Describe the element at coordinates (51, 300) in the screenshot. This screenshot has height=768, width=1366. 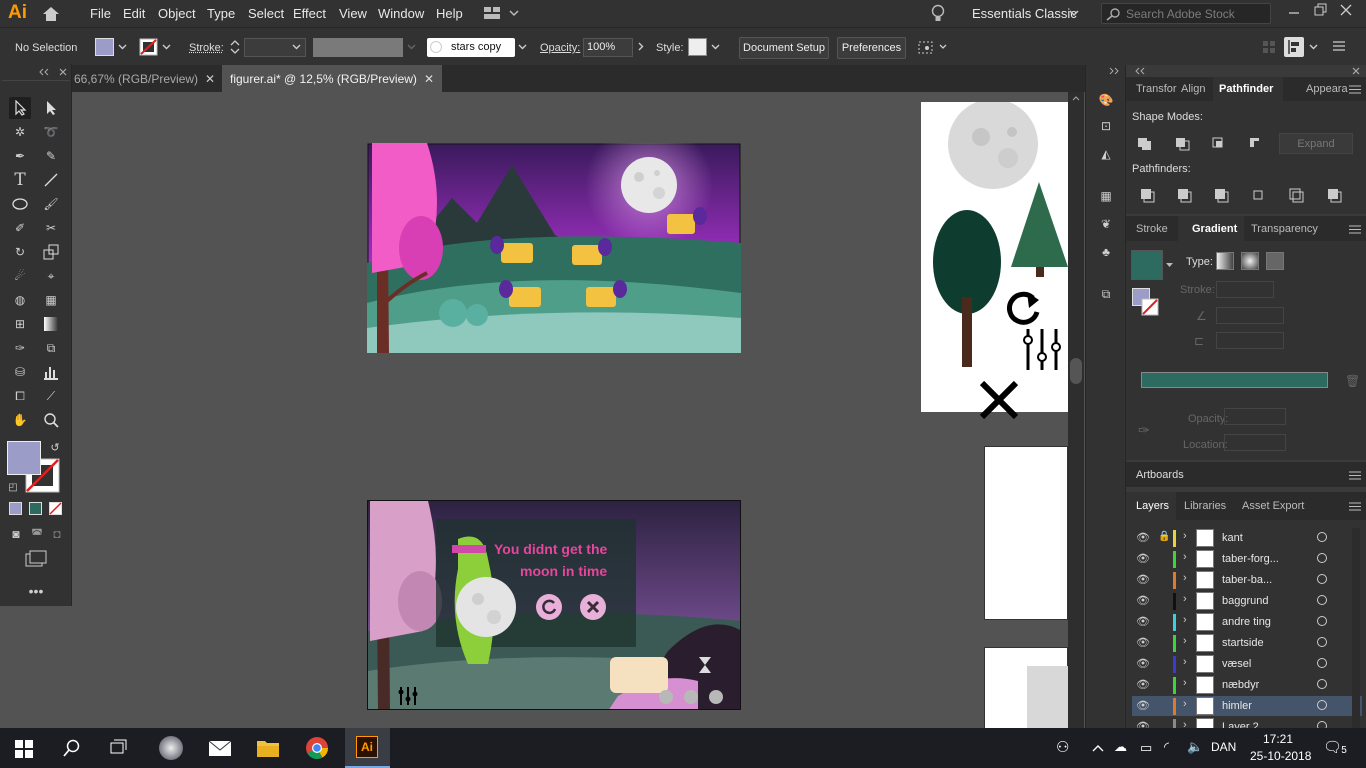
I see `perspective-grid-tool-icon: ▦` at that location.